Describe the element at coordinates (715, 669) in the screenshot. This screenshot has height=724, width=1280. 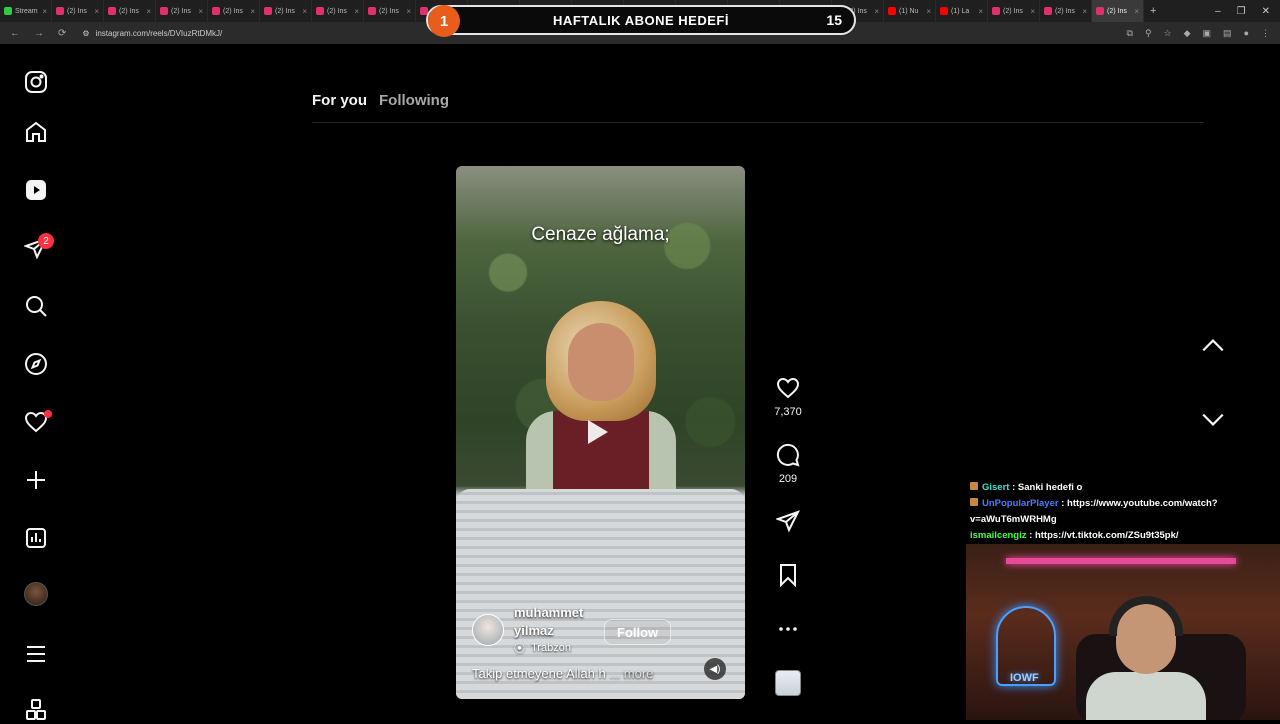
I see `audio-toggle-icon: ◀)` at that location.